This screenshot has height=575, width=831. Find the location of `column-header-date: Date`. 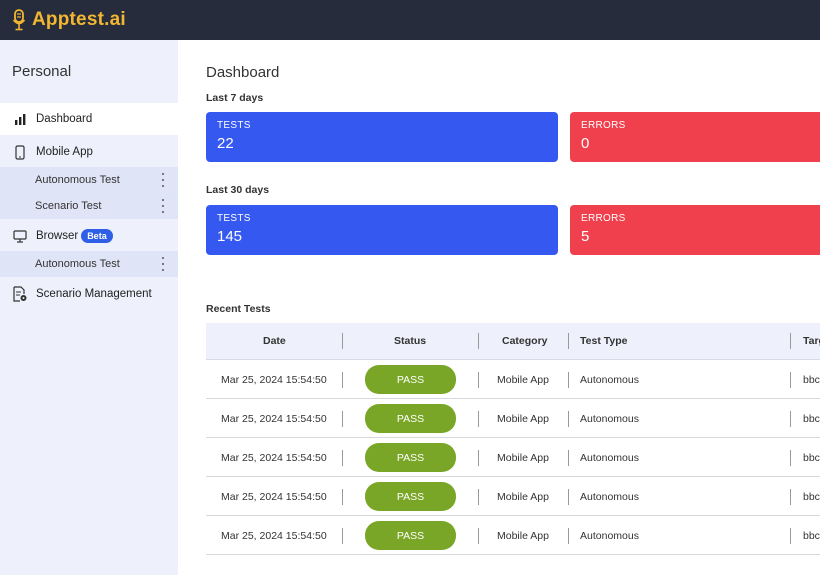

column-header-date: Date is located at coordinates (274, 341).